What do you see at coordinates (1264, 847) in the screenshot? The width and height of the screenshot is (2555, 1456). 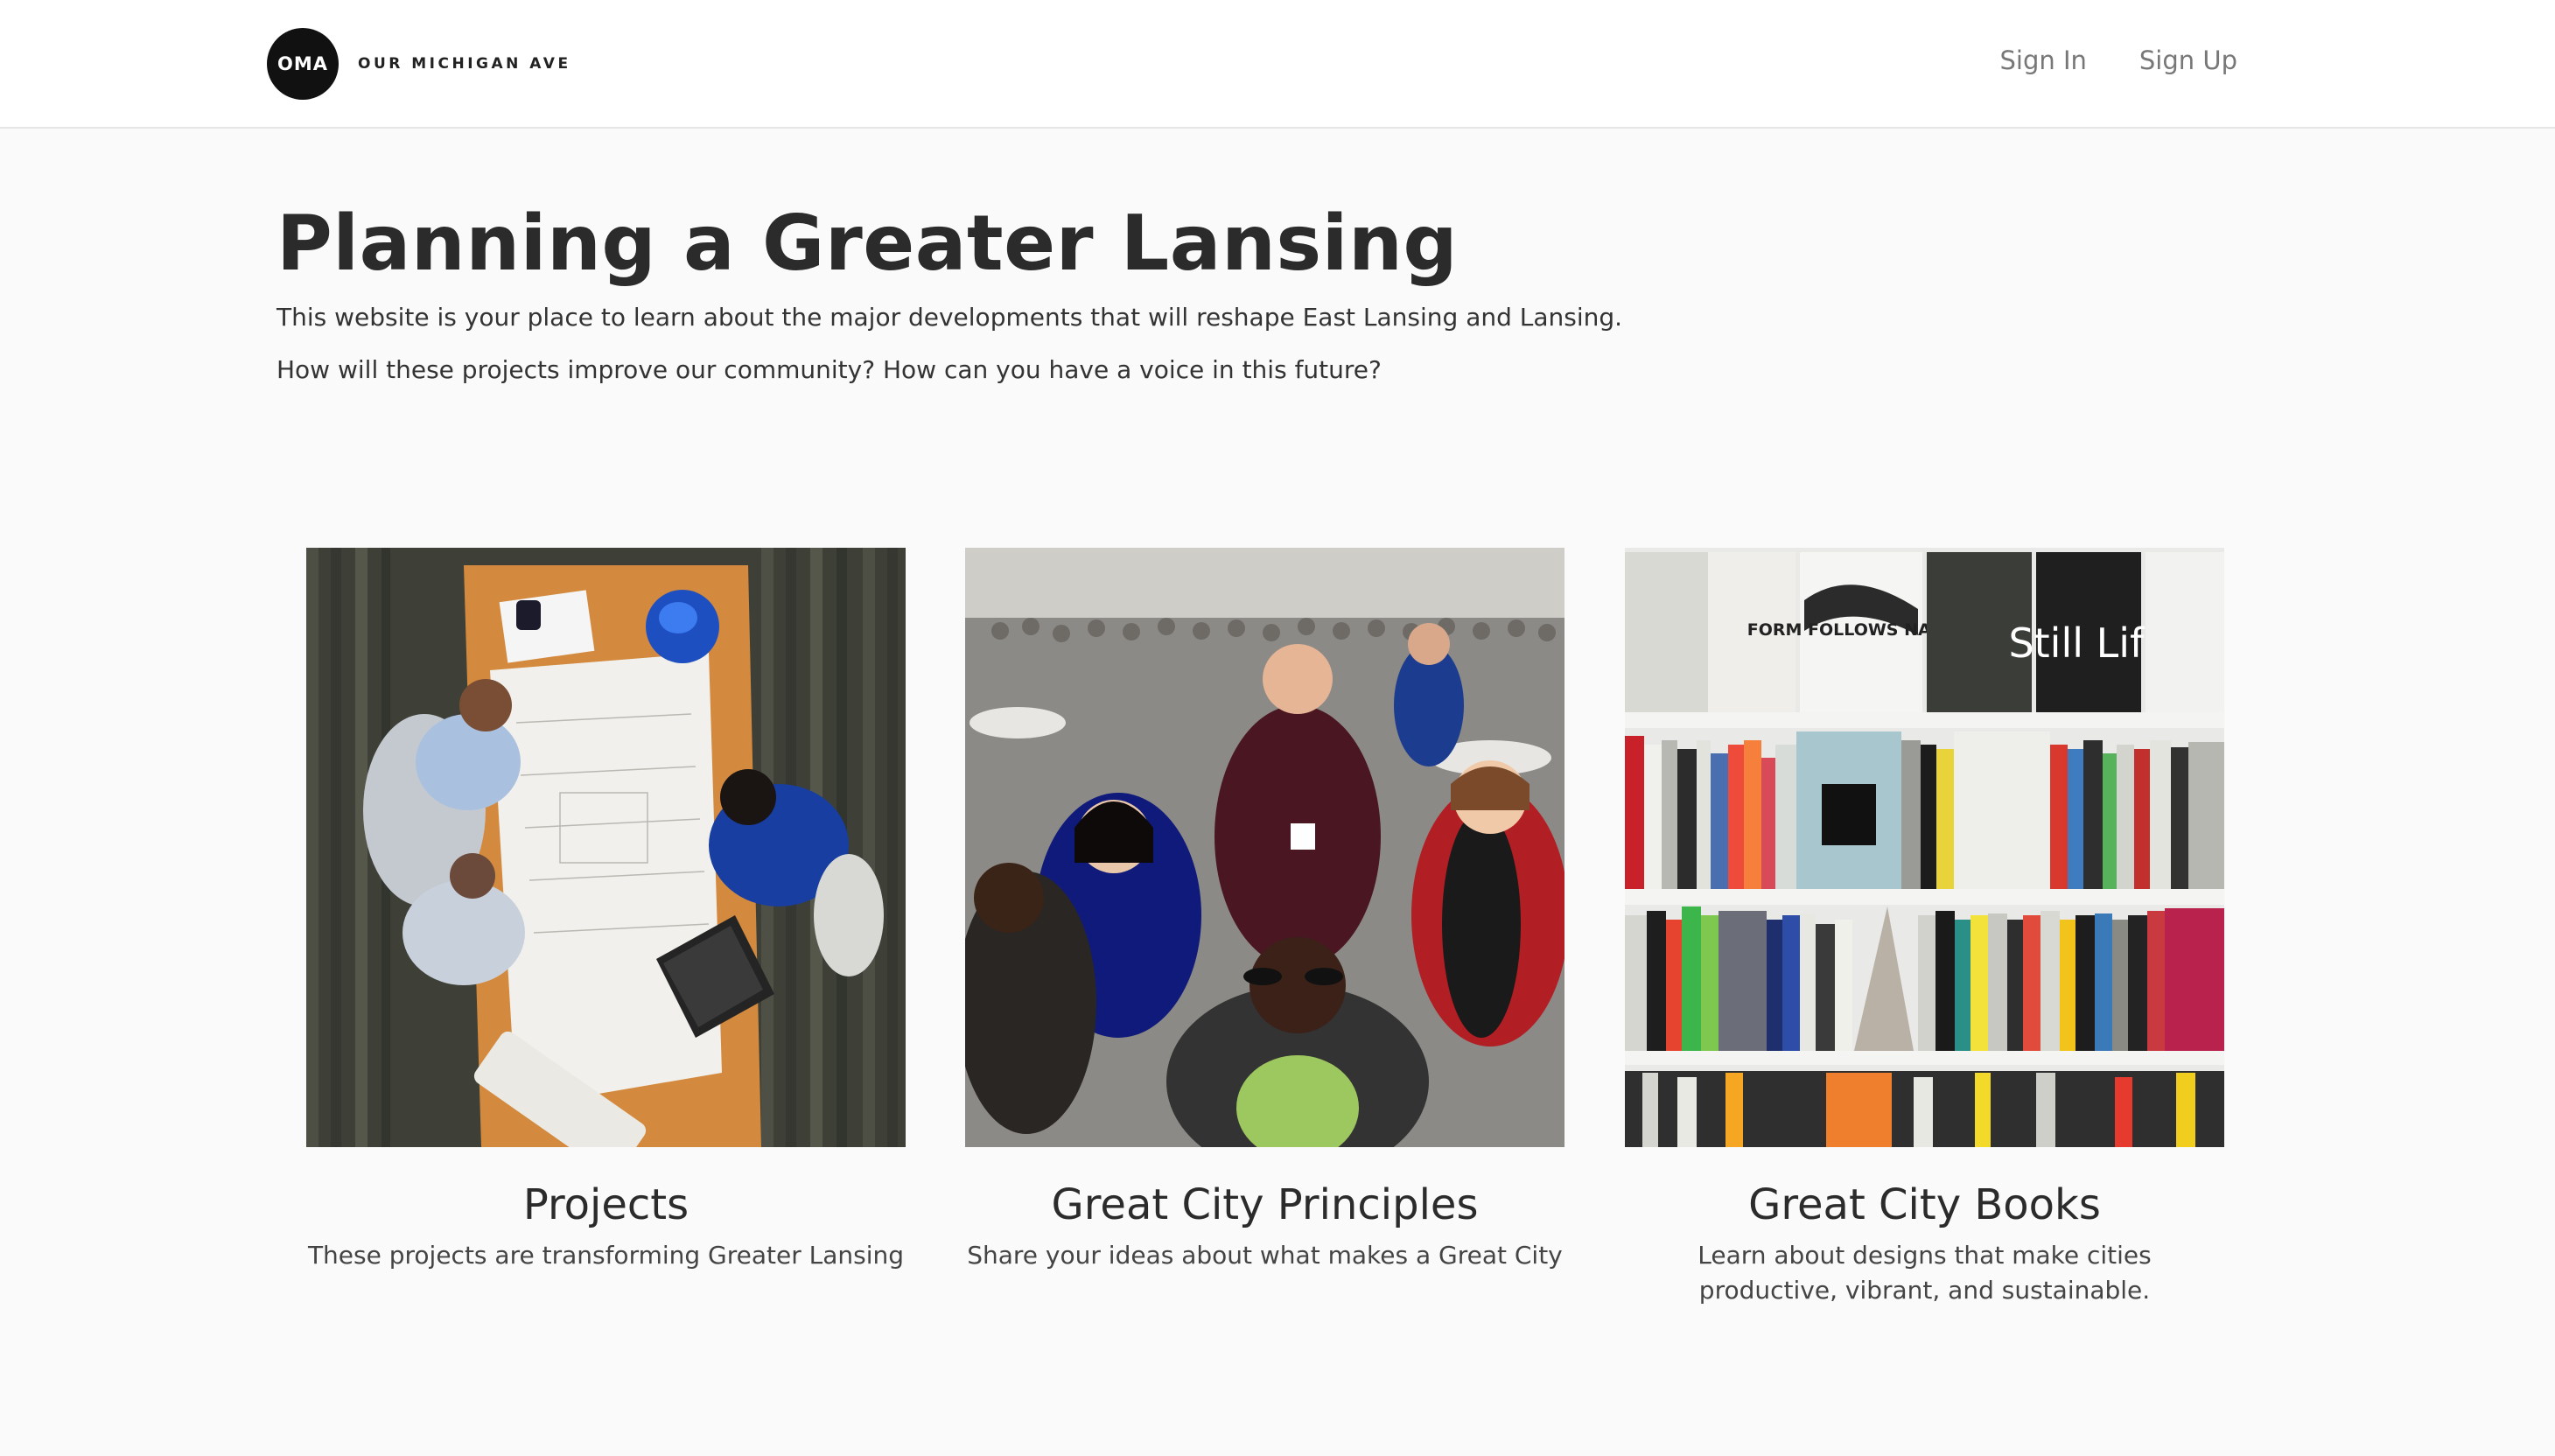 I see `principles-image` at bounding box center [1264, 847].